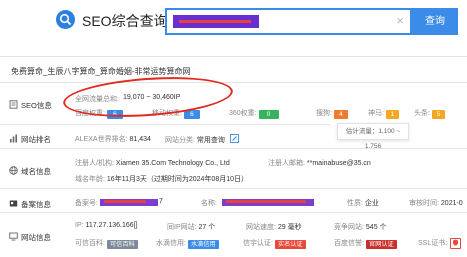 This screenshot has width=467, height=257. Describe the element at coordinates (148, 97) in the screenshot. I see `annotation-oval` at that location.